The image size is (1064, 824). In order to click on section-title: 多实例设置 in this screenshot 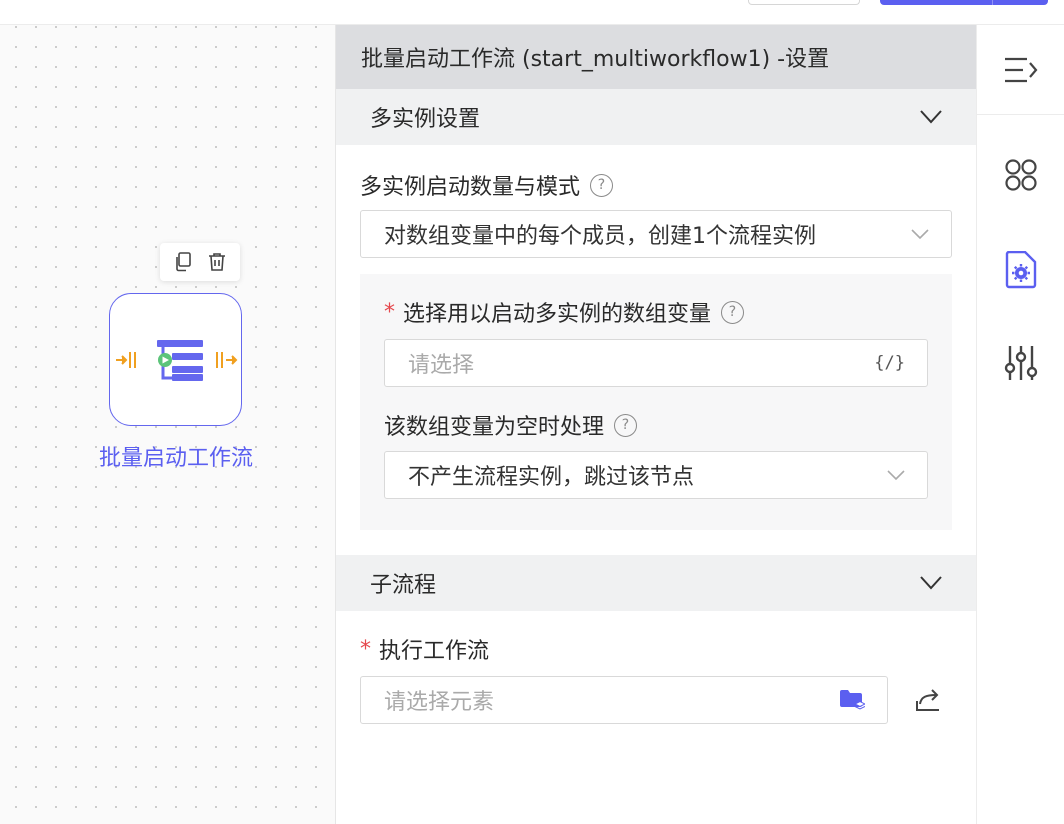, I will do `click(425, 119)`.